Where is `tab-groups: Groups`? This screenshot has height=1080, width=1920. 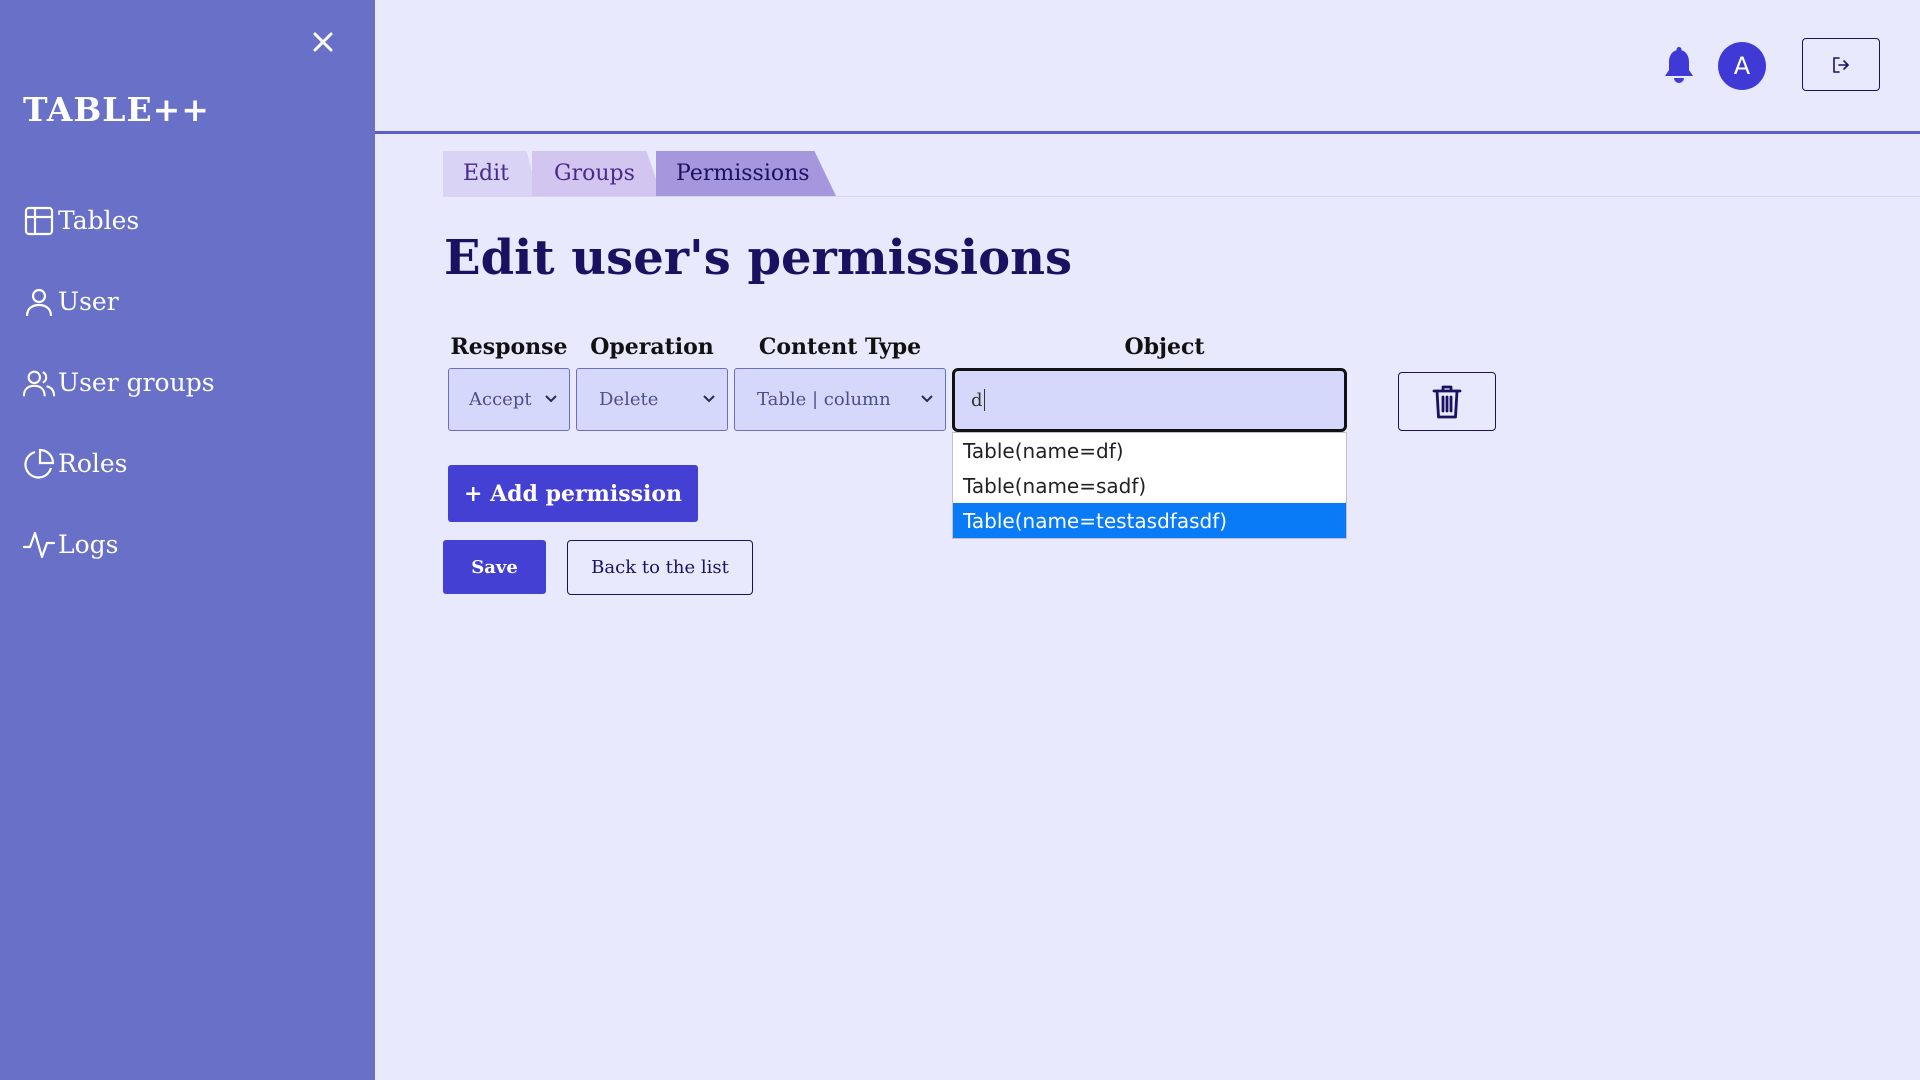
tab-groups: Groups is located at coordinates (597, 173).